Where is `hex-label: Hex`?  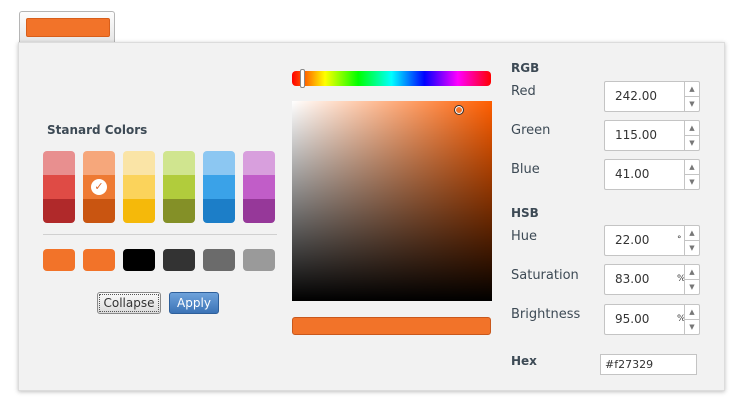 hex-label: Hex is located at coordinates (524, 361).